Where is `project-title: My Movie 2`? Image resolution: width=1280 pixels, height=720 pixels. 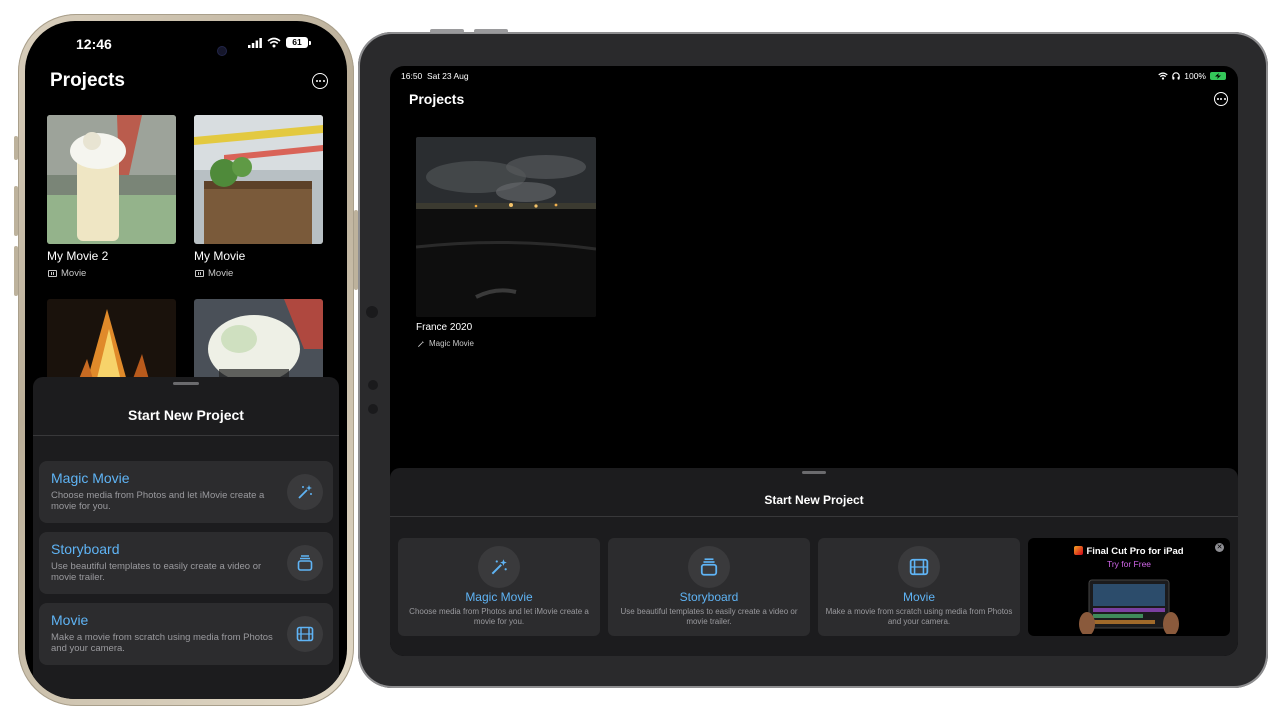 project-title: My Movie 2 is located at coordinates (78, 256).